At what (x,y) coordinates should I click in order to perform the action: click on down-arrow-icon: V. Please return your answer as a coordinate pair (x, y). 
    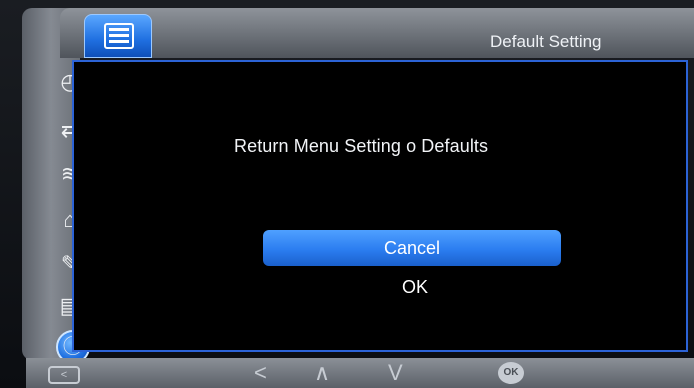
    Looking at the image, I should click on (395, 373).